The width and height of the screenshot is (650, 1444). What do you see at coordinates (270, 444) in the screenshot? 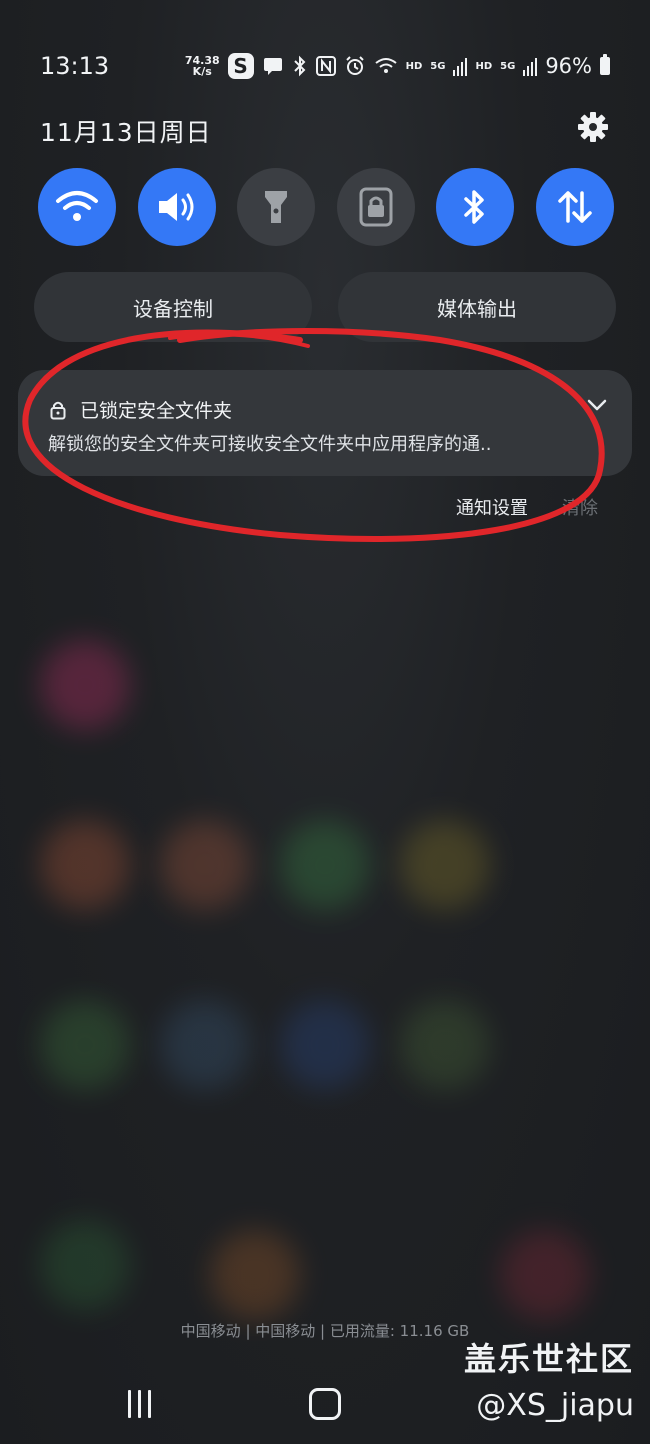
I see `notification-body: 解锁您的安全文件夹可接收安全文件夹中应用程序的通..` at bounding box center [270, 444].